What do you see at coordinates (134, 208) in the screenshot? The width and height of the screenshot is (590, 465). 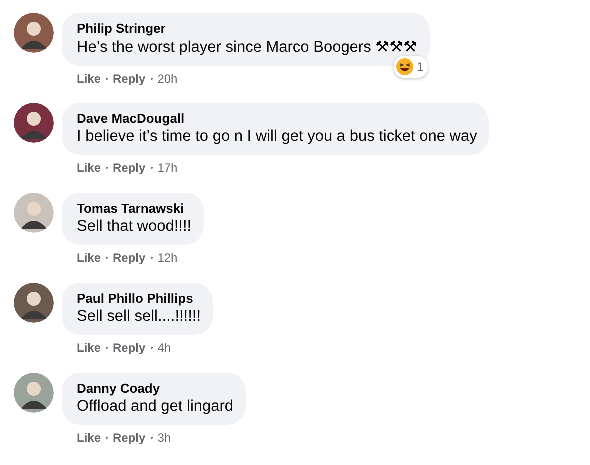 I see `author-name: Tomas Tarnawski` at bounding box center [134, 208].